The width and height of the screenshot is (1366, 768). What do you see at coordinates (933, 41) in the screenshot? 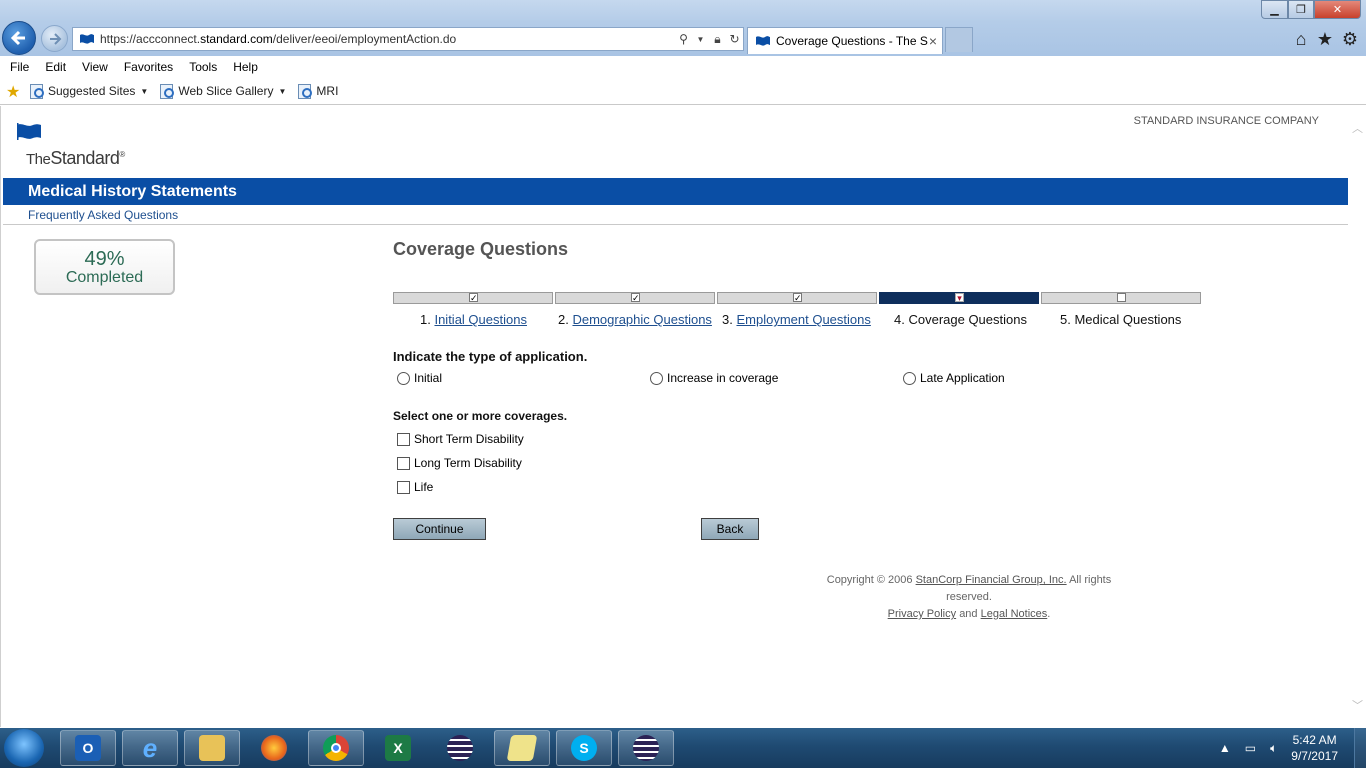
I see `close-tab-icon: ×` at bounding box center [933, 41].